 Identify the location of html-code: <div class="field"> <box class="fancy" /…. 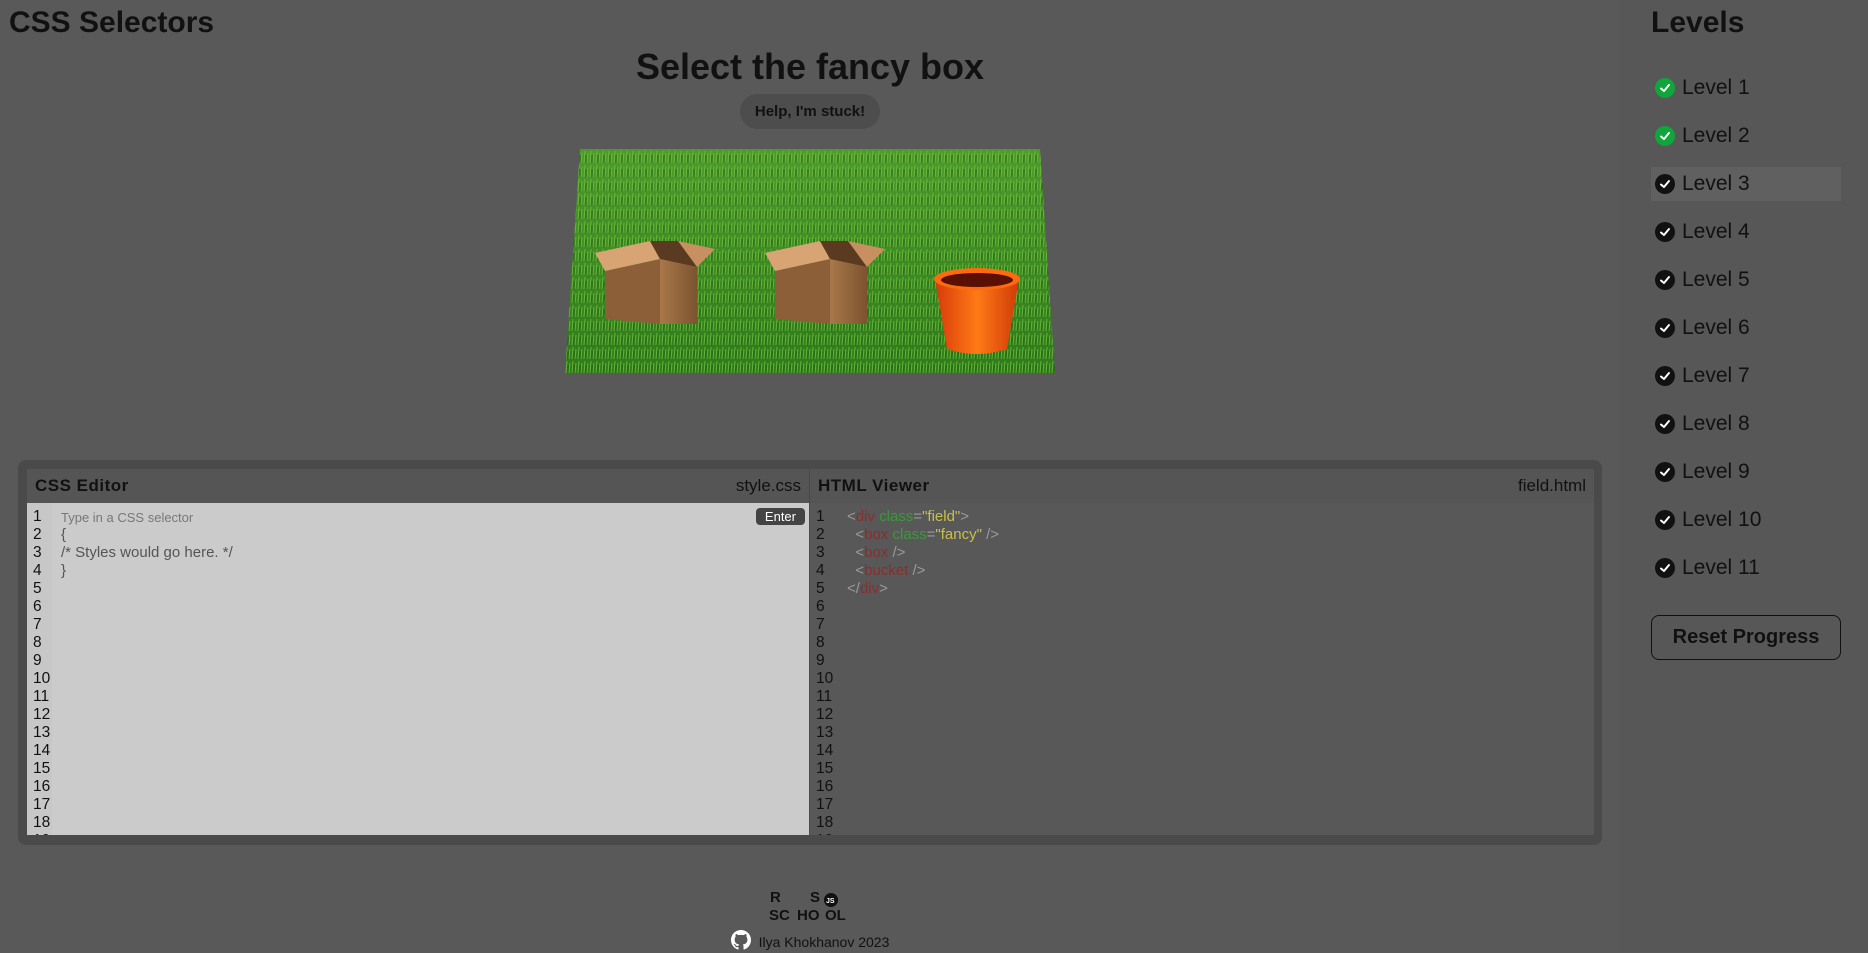
(923, 553).